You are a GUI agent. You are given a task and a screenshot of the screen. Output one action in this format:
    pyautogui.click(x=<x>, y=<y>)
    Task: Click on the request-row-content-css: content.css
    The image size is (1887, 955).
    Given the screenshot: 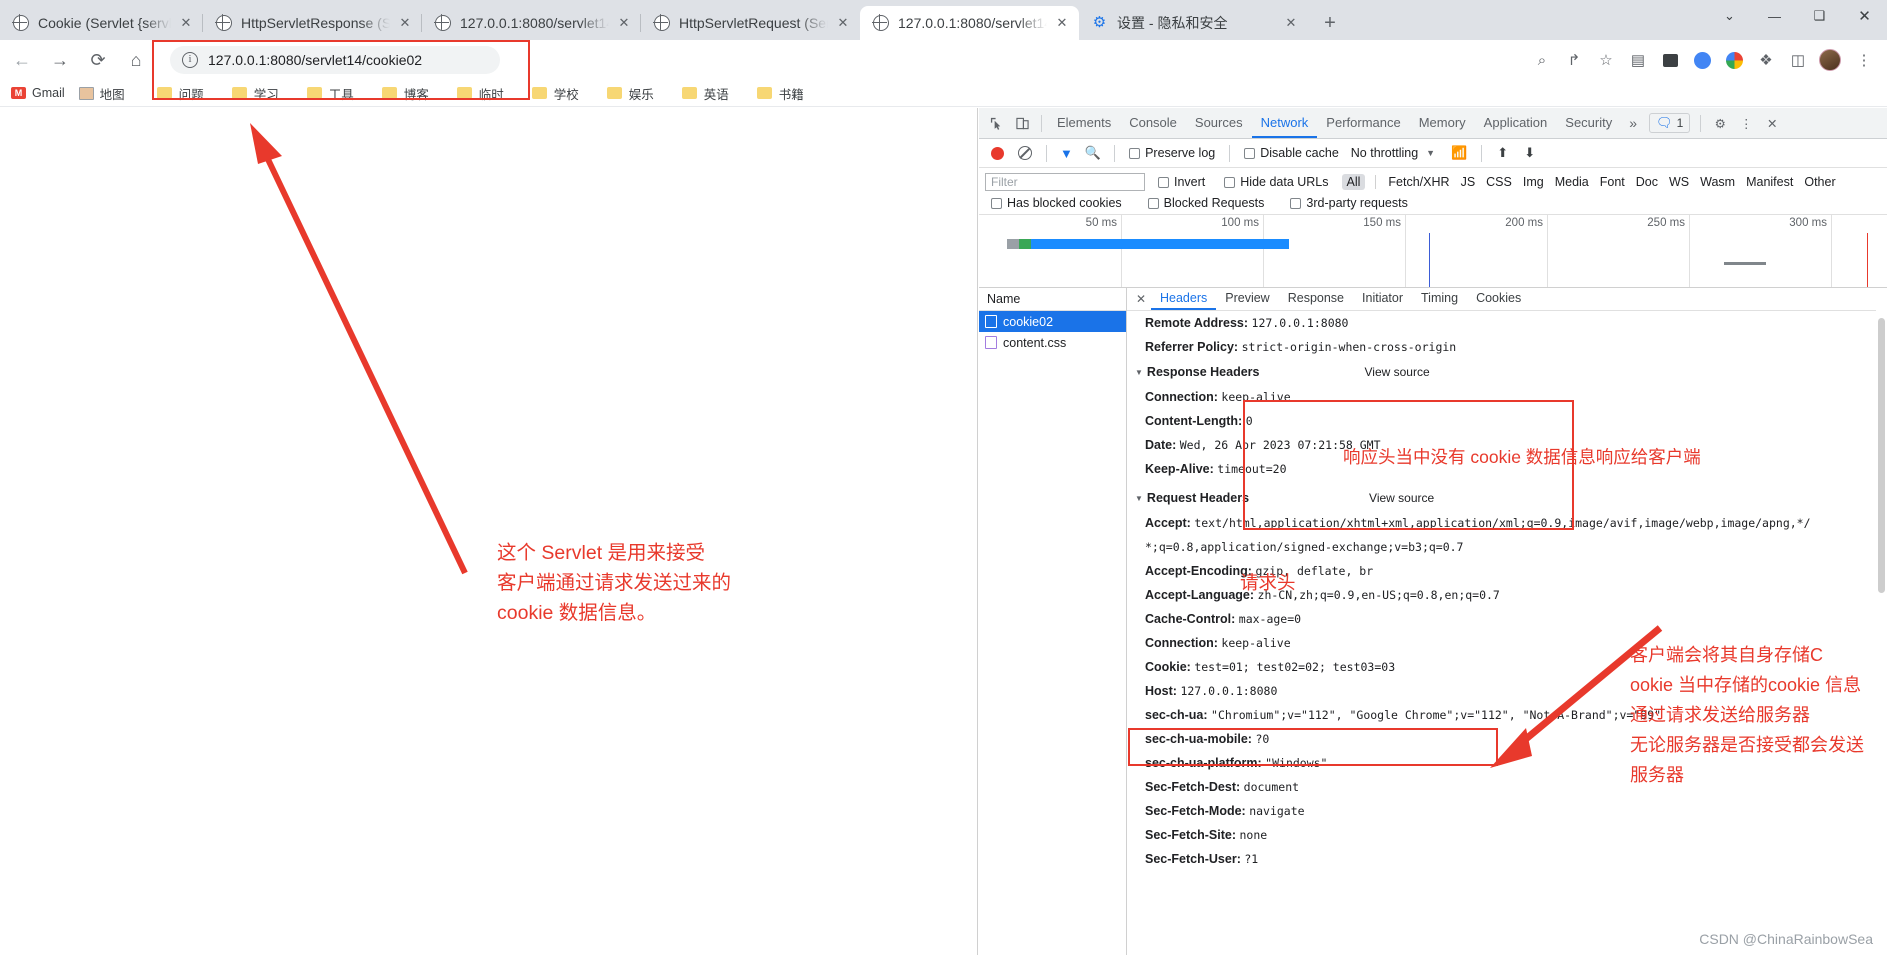 What is the action you would take?
    pyautogui.click(x=1052, y=342)
    